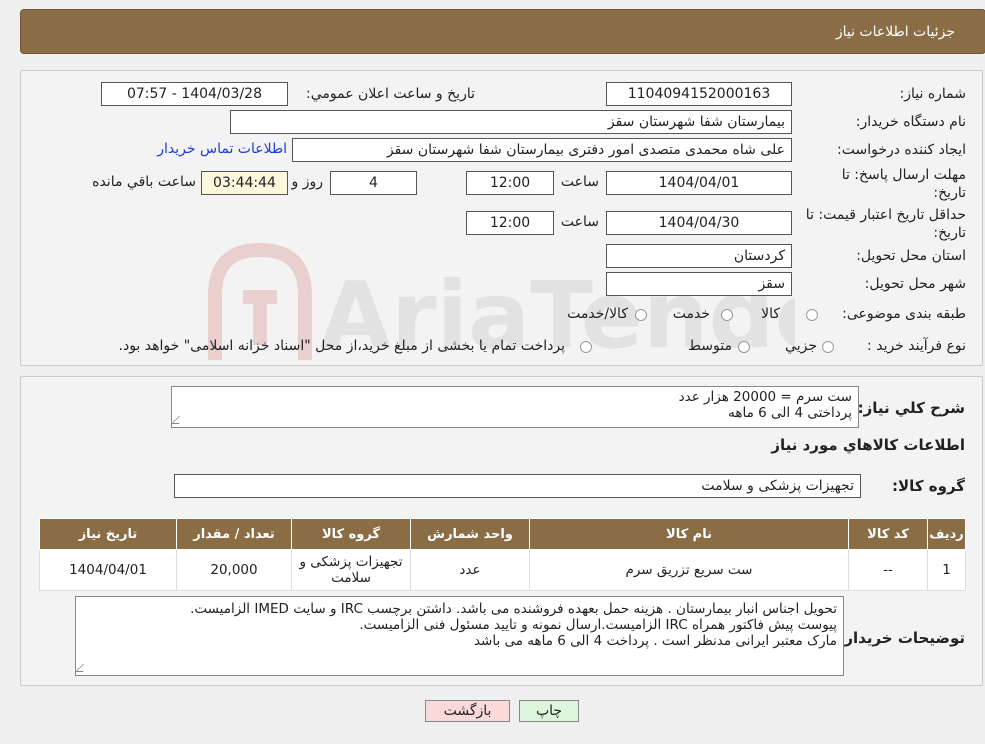  I want to click on summary-line-1: ست سرم = 20000 هزار عدد, so click(765, 397).